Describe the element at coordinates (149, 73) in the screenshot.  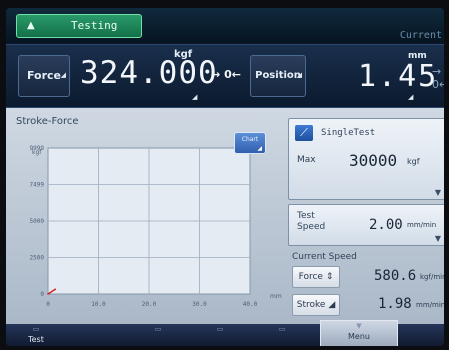
I see `force-value: 324.000` at that location.